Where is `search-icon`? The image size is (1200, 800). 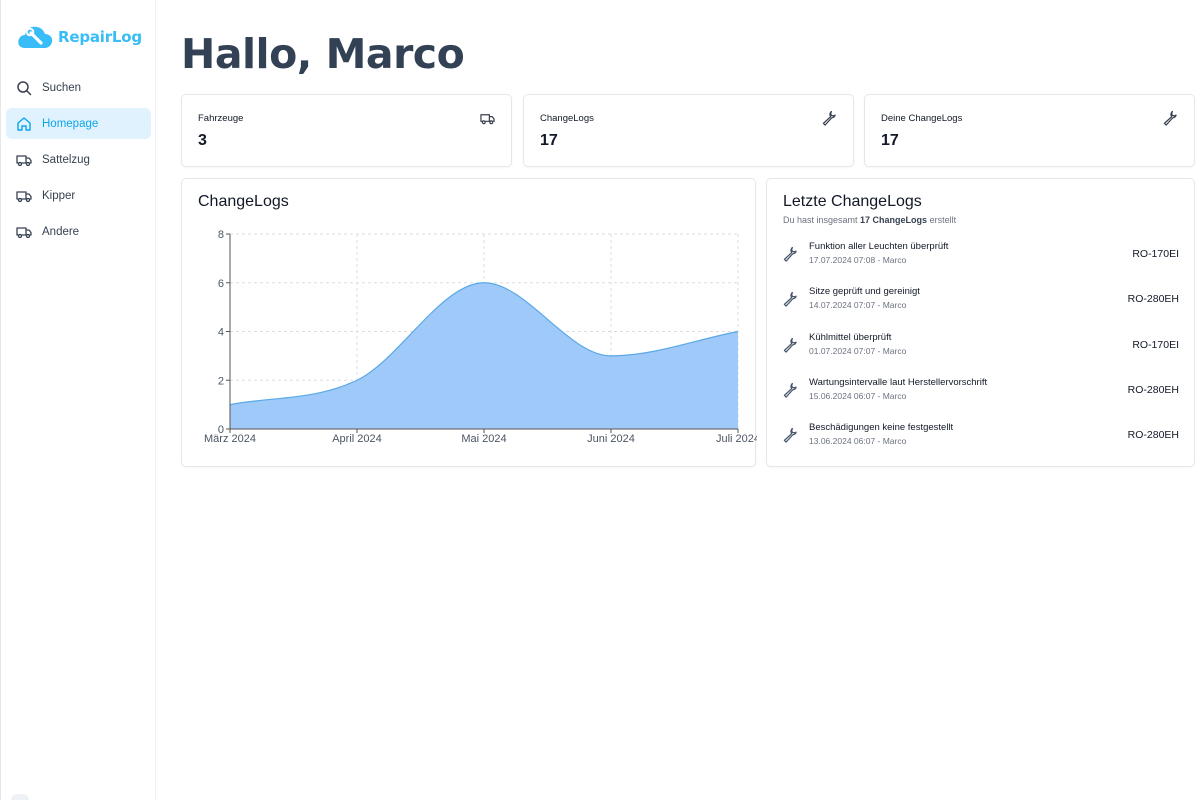 search-icon is located at coordinates (24, 88).